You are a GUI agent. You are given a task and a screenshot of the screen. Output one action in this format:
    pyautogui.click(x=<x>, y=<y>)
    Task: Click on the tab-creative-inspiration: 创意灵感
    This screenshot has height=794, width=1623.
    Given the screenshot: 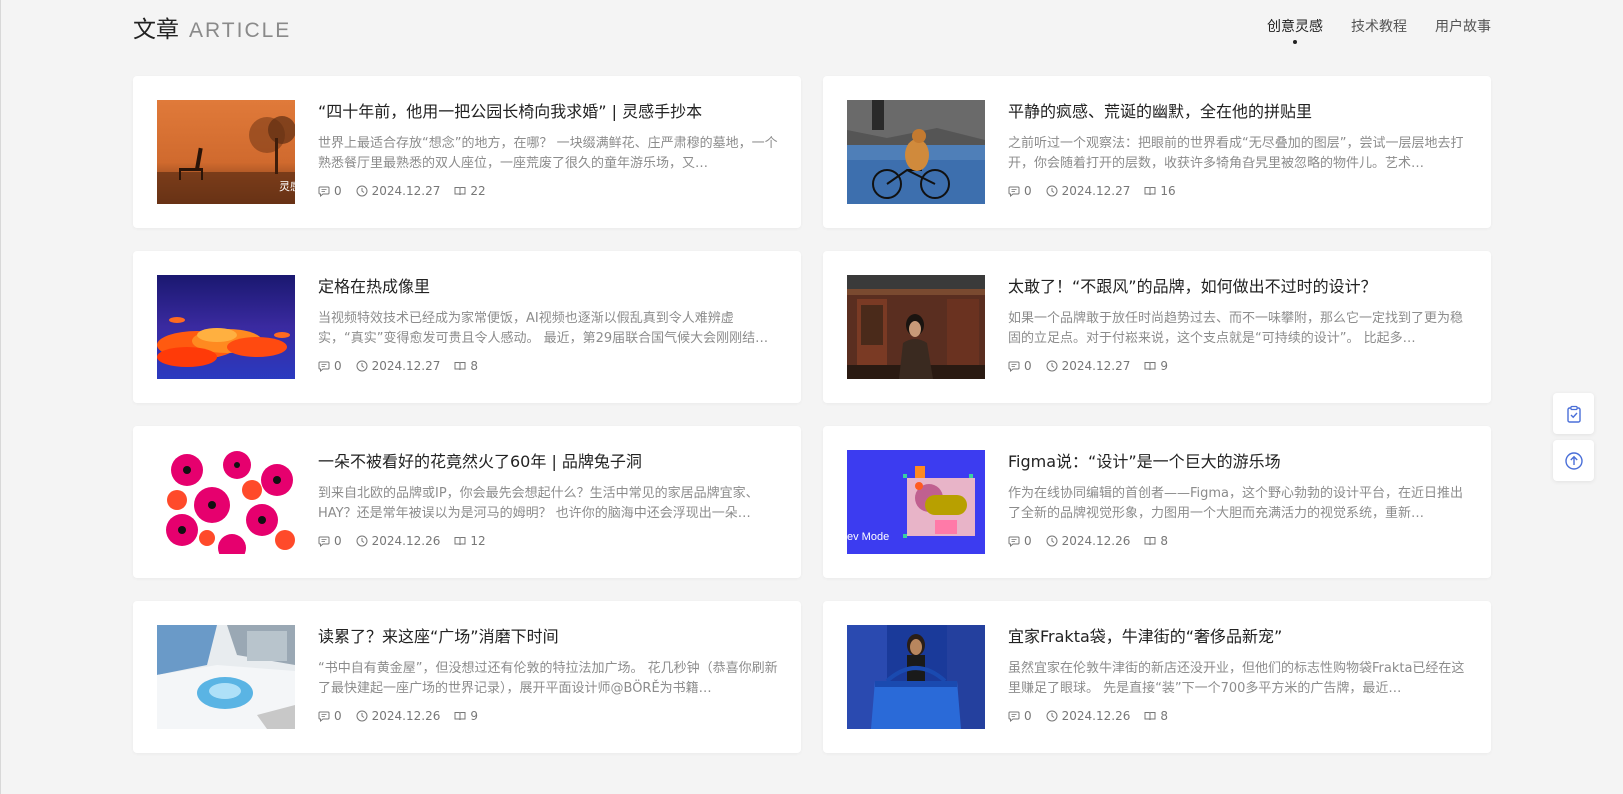 What is the action you would take?
    pyautogui.click(x=1295, y=30)
    